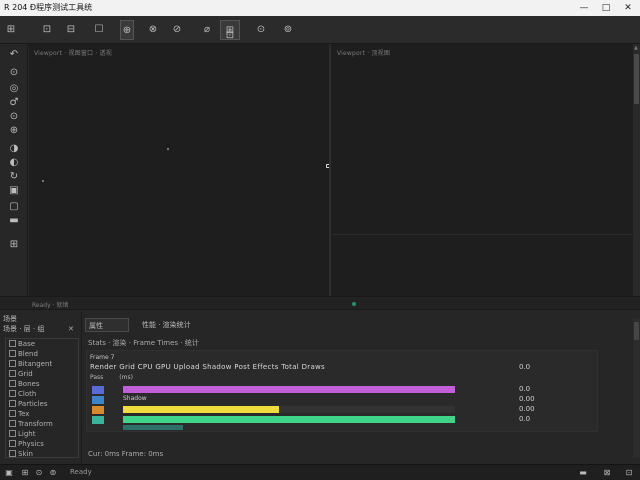 This screenshot has height=480, width=640. I want to click on toolbar-button-target: ⊙, so click(261, 30).